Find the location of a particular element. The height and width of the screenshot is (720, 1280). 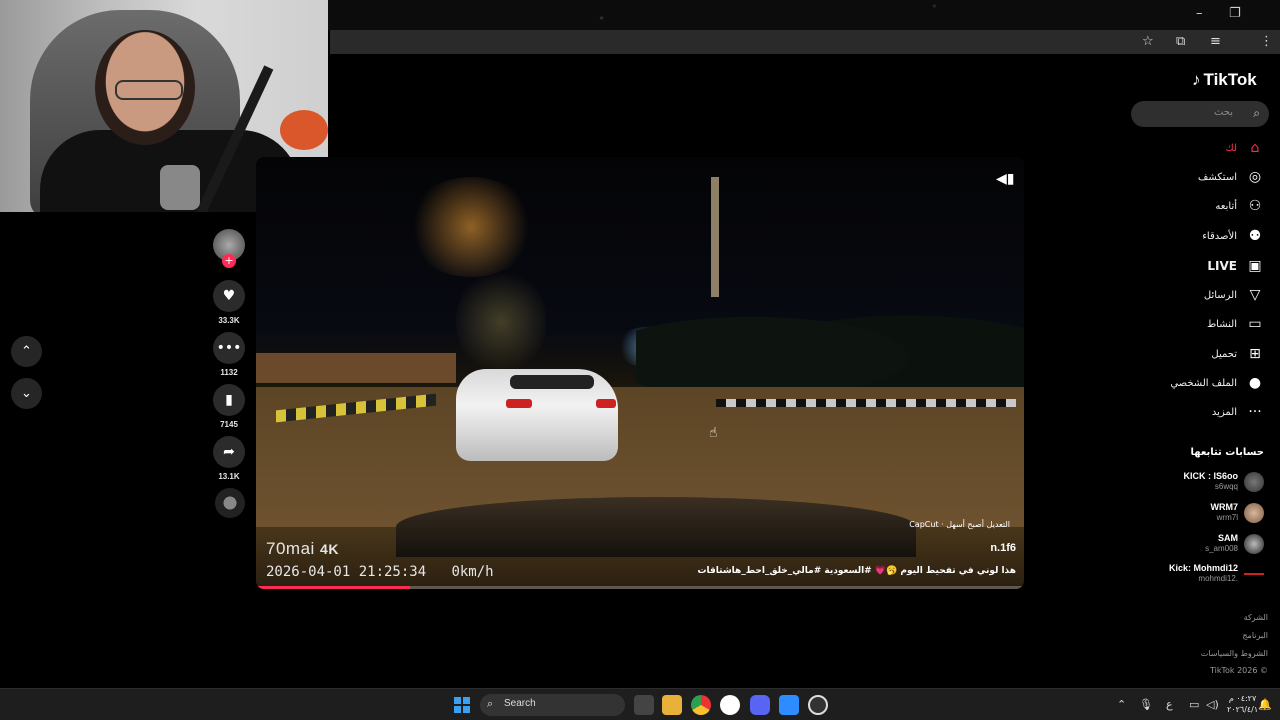

follow-plus-icon: + is located at coordinates (229, 261).